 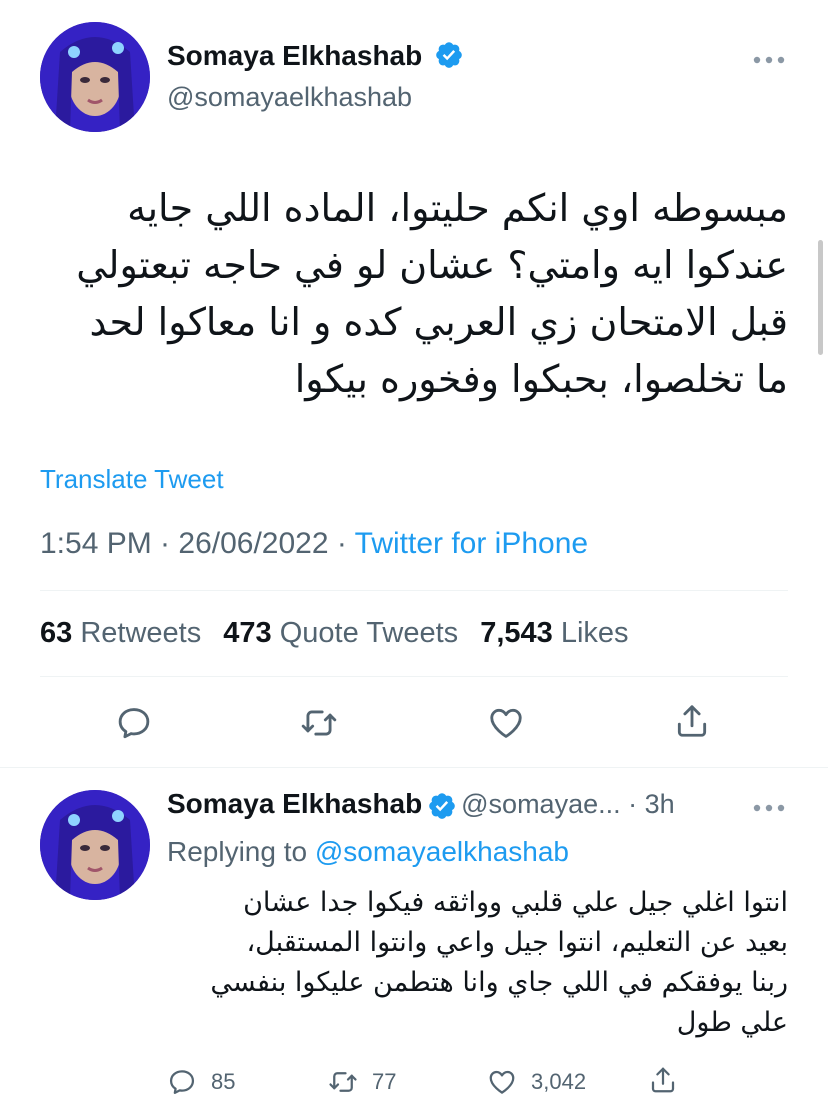 What do you see at coordinates (471, 543) in the screenshot?
I see `tweet-source-link: Twitter for iPhone` at bounding box center [471, 543].